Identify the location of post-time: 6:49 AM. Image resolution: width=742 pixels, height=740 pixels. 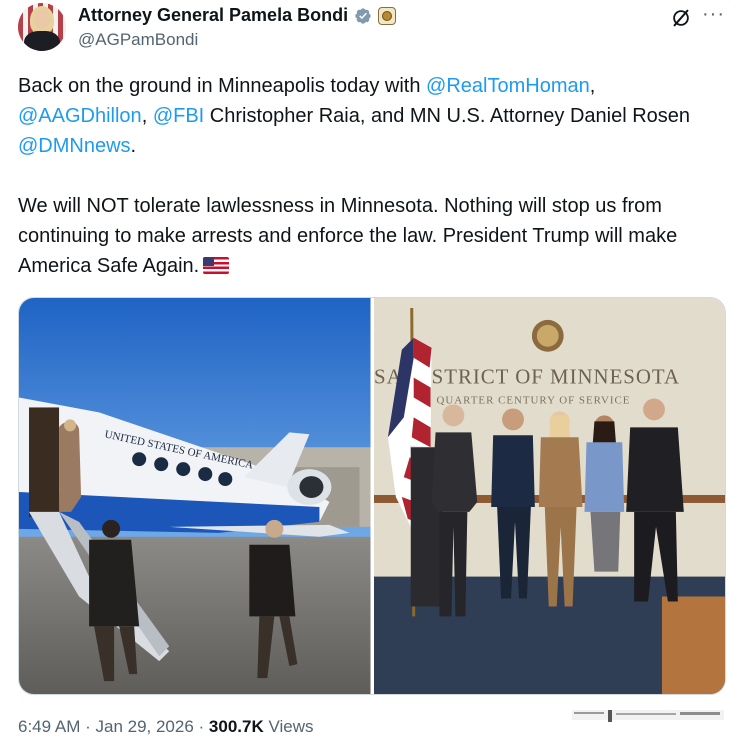
(49, 726).